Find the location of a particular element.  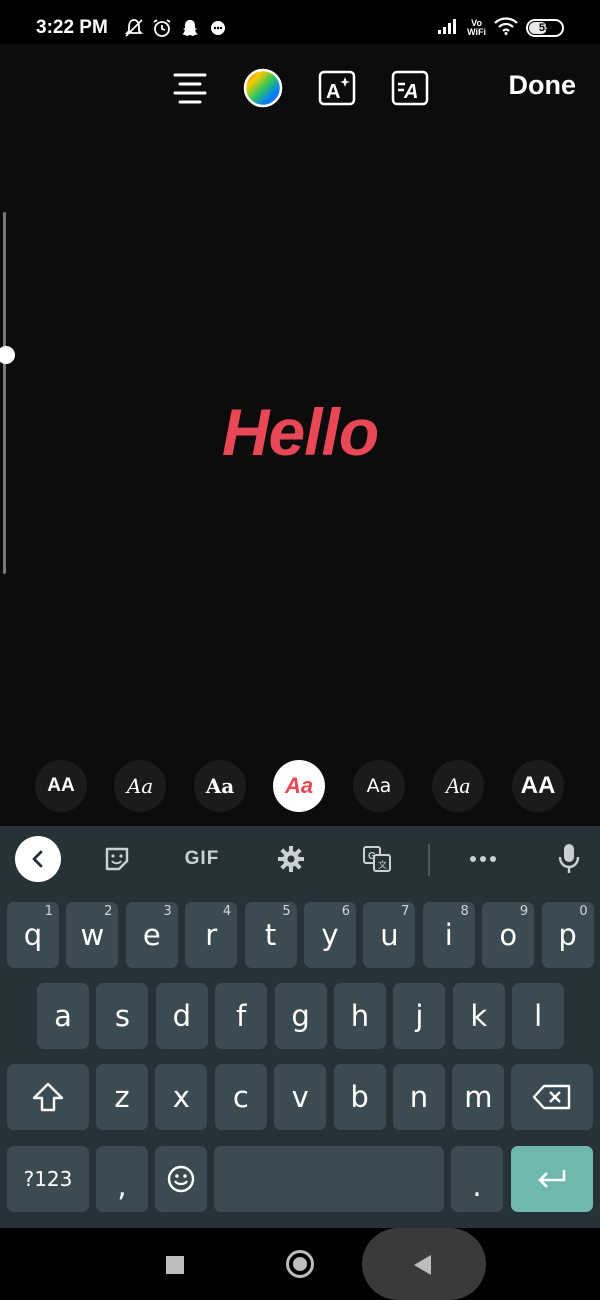

key-q: q1 is located at coordinates (33, 935).